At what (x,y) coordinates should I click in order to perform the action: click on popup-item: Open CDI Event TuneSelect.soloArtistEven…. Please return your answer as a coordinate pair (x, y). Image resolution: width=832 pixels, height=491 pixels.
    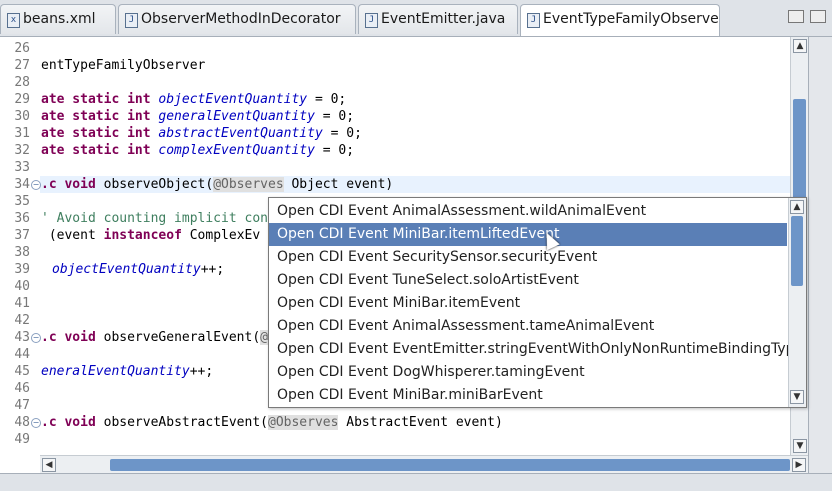
    Looking at the image, I should click on (528, 280).